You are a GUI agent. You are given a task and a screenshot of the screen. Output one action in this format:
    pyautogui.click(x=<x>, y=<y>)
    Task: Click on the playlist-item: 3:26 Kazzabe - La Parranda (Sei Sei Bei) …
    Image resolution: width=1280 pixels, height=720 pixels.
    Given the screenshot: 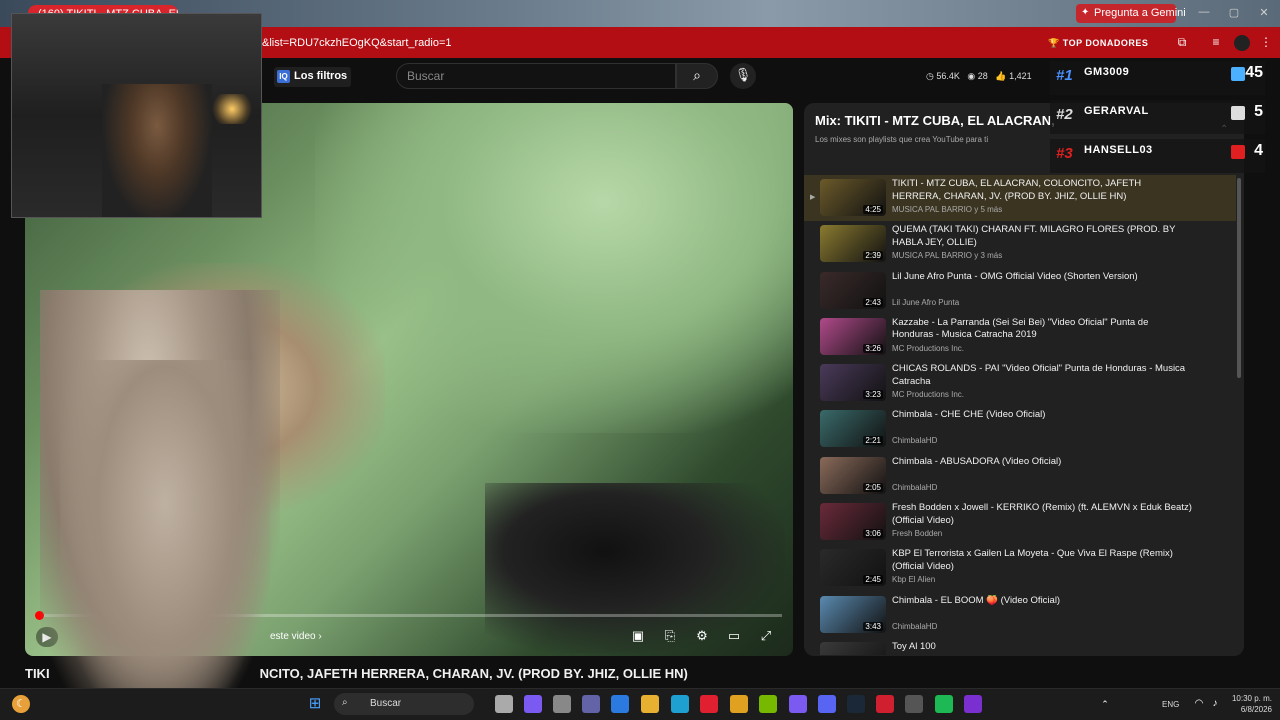 What is the action you would take?
    pyautogui.click(x=1020, y=337)
    